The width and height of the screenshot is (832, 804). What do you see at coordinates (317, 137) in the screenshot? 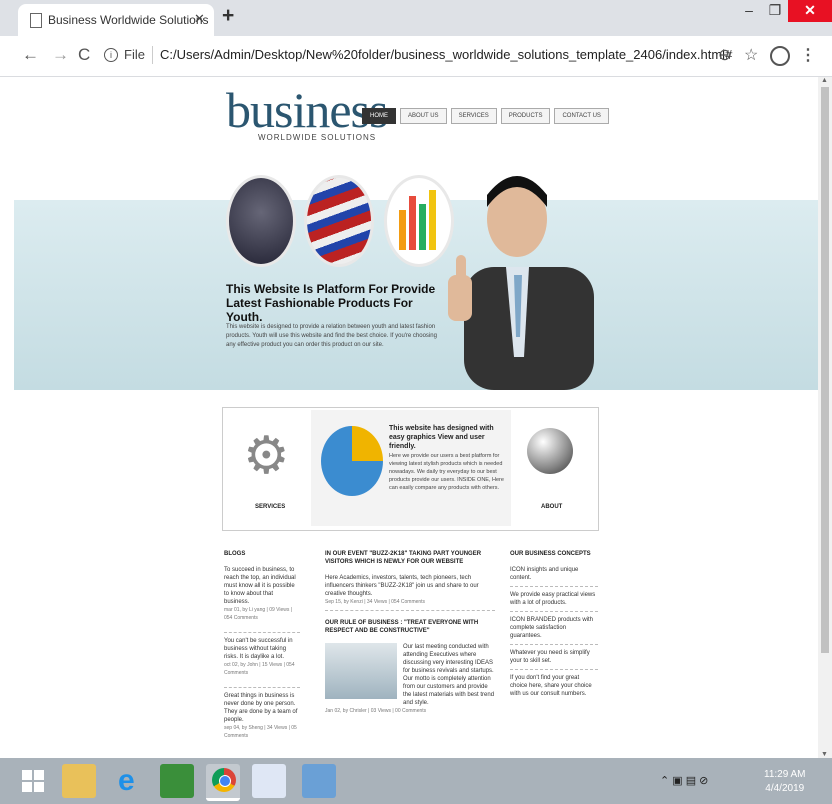
I see `site-logo-subtitle: WORLDWIDE SOLUTIONS` at bounding box center [317, 137].